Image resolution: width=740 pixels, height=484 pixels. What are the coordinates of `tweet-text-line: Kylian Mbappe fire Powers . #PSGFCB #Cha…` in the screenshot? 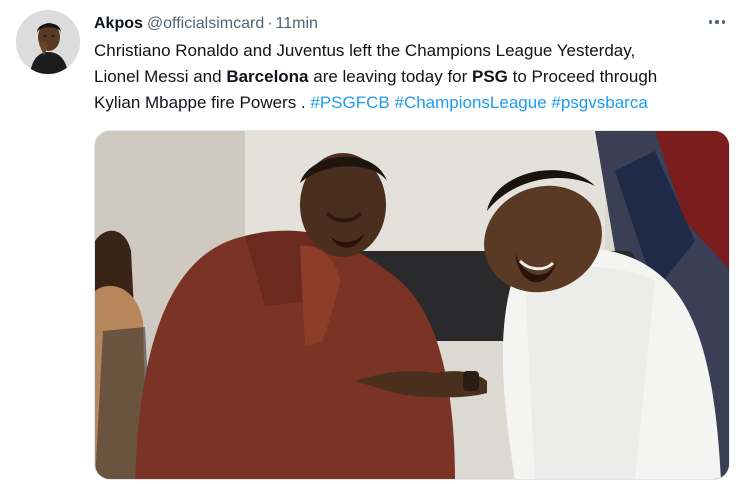 It's located at (412, 103).